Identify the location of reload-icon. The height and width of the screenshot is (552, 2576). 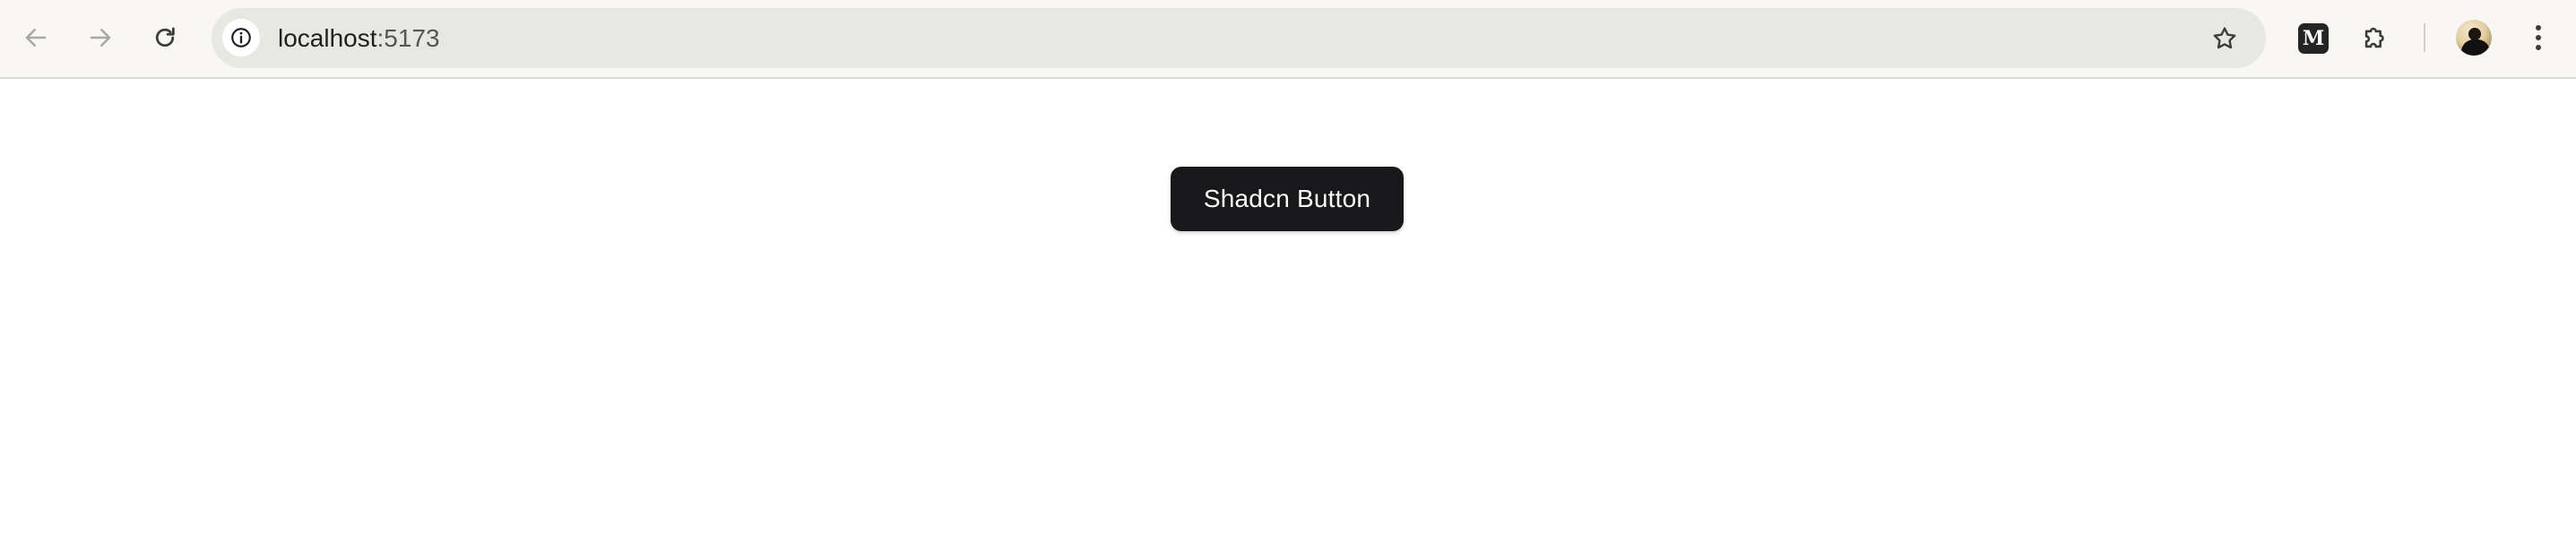
(165, 37).